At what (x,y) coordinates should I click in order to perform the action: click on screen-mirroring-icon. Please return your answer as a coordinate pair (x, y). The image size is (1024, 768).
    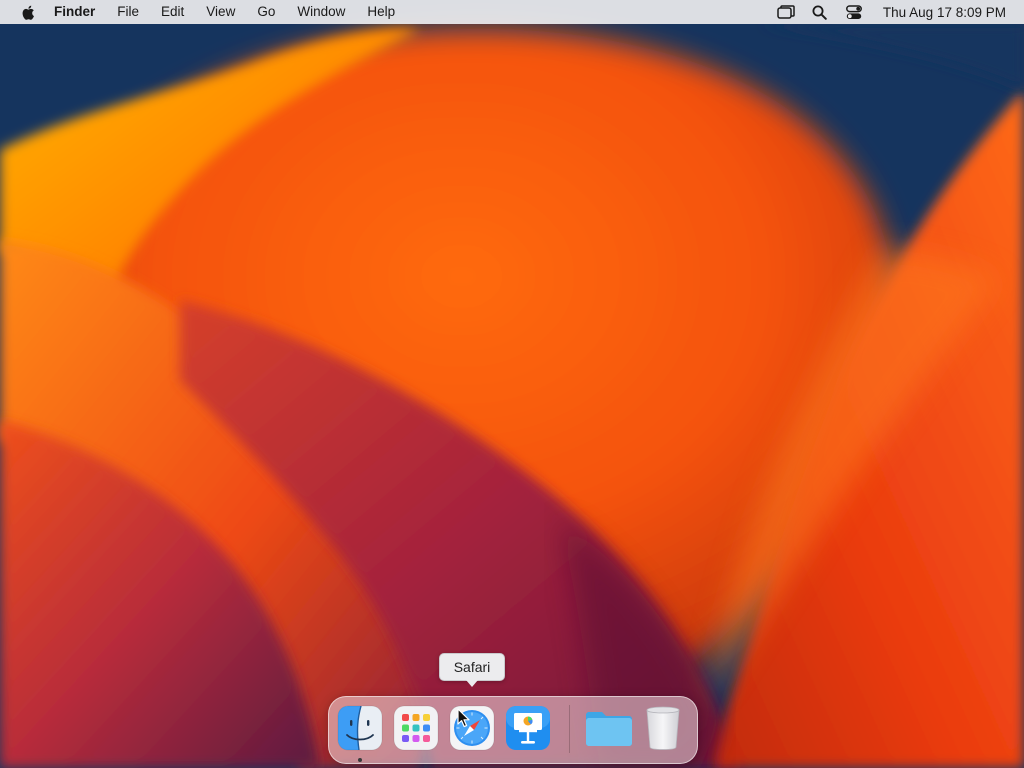
    Looking at the image, I should click on (786, 12).